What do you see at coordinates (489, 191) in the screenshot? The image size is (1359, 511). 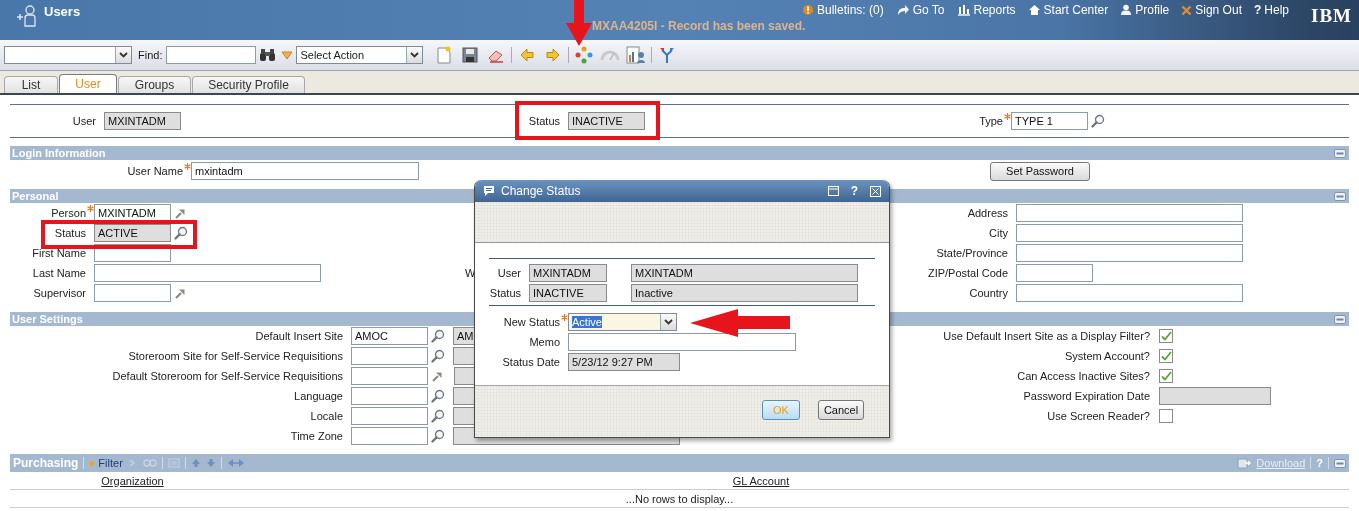 I see `message-icon` at bounding box center [489, 191].